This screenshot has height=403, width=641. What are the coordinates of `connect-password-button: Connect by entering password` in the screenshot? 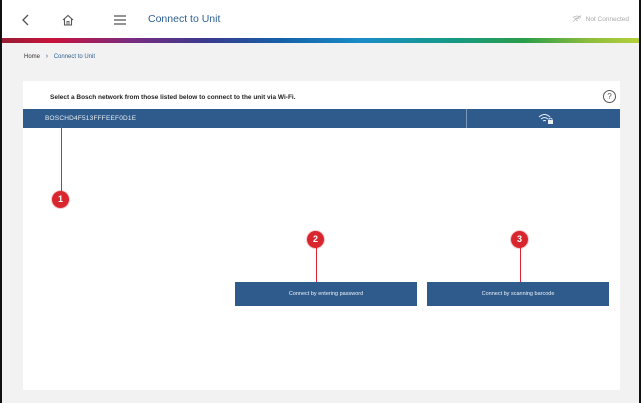 It's located at (326, 294).